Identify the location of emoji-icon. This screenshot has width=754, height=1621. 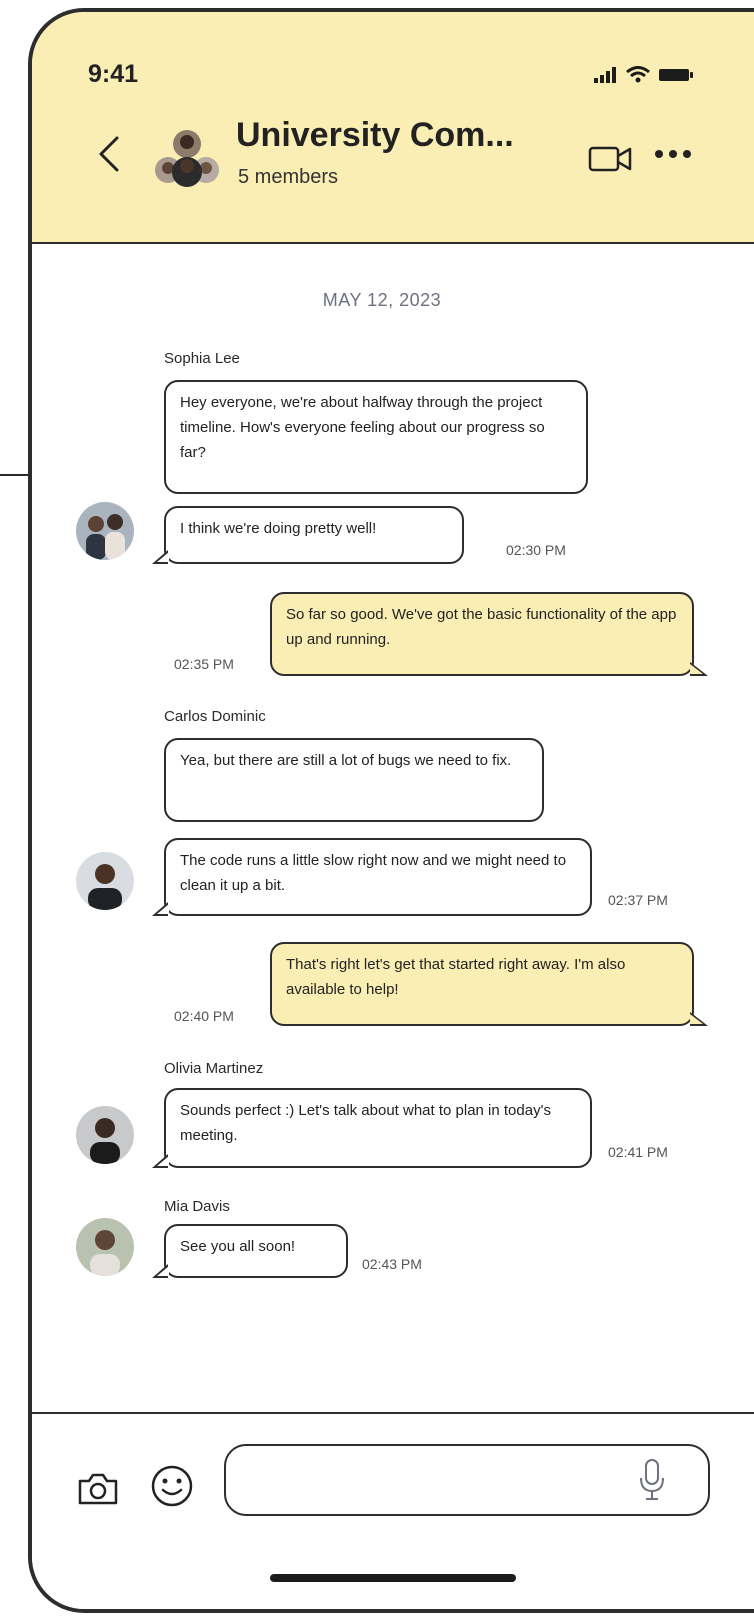
(172, 1486).